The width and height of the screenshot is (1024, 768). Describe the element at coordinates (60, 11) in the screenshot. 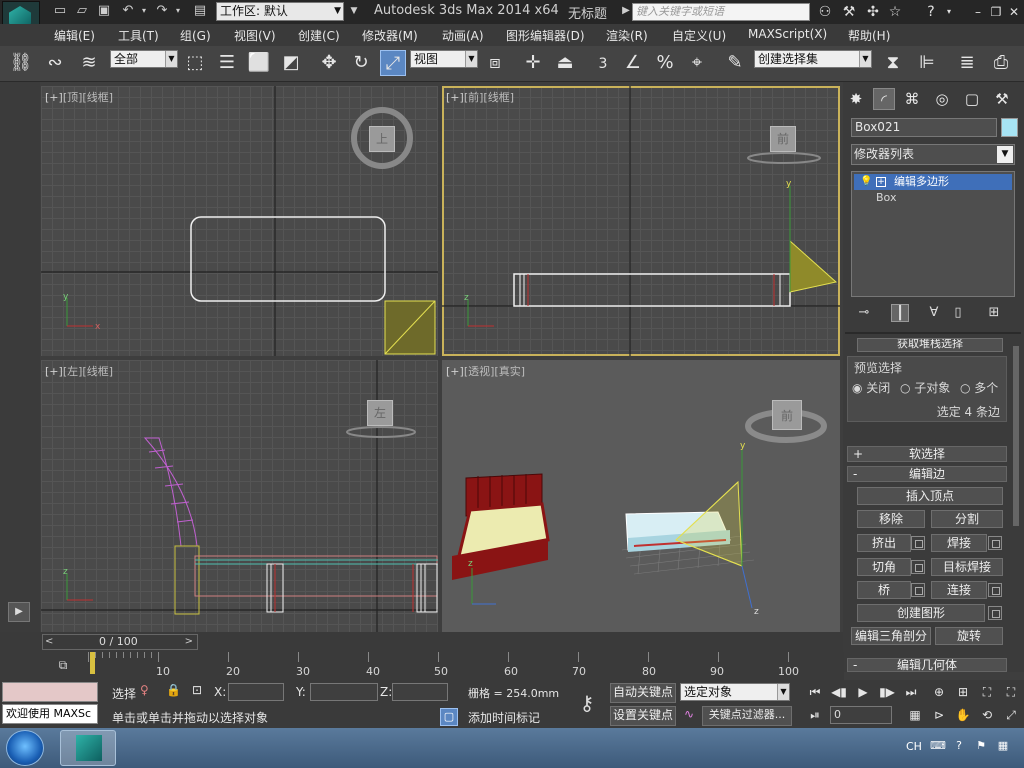

I see `new-file-icon: ▭` at that location.